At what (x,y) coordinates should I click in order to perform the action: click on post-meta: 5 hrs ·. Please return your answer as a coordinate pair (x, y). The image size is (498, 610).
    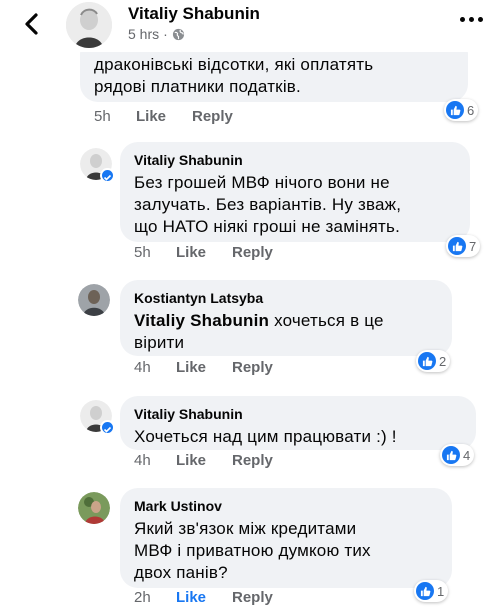
    Looking at the image, I should click on (156, 34).